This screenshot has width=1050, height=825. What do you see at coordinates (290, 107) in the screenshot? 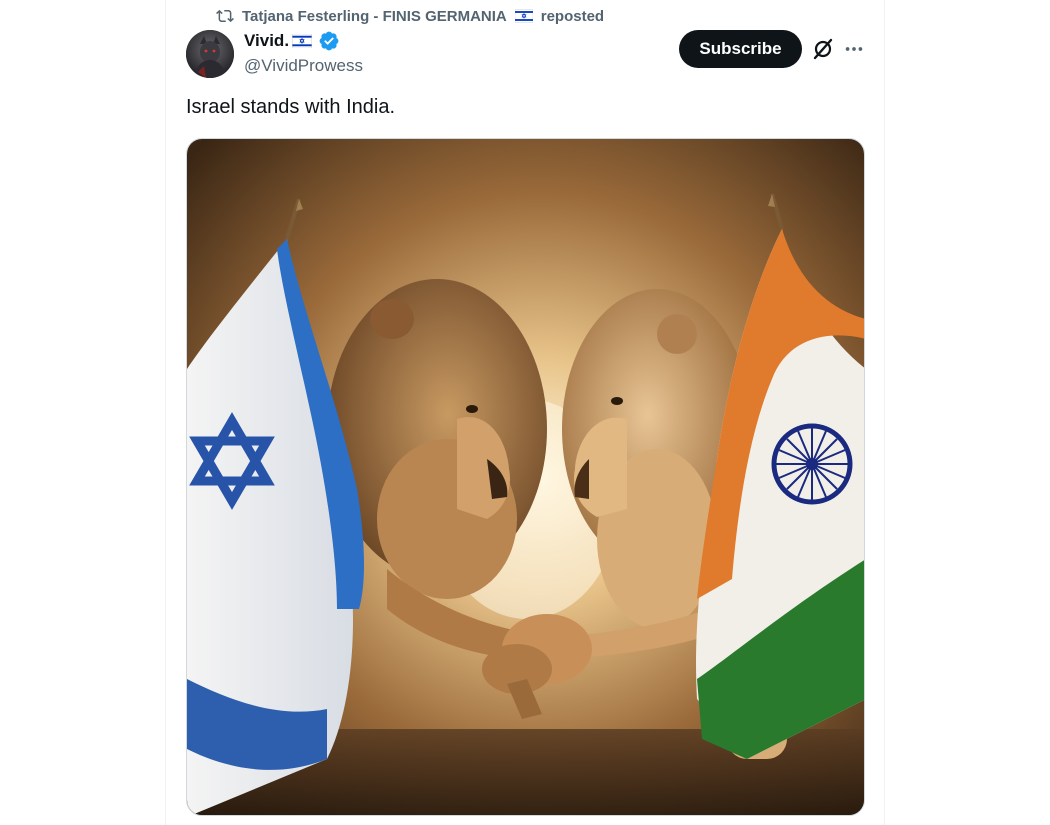
I see `tweet-text: Israel stands with India.` at bounding box center [290, 107].